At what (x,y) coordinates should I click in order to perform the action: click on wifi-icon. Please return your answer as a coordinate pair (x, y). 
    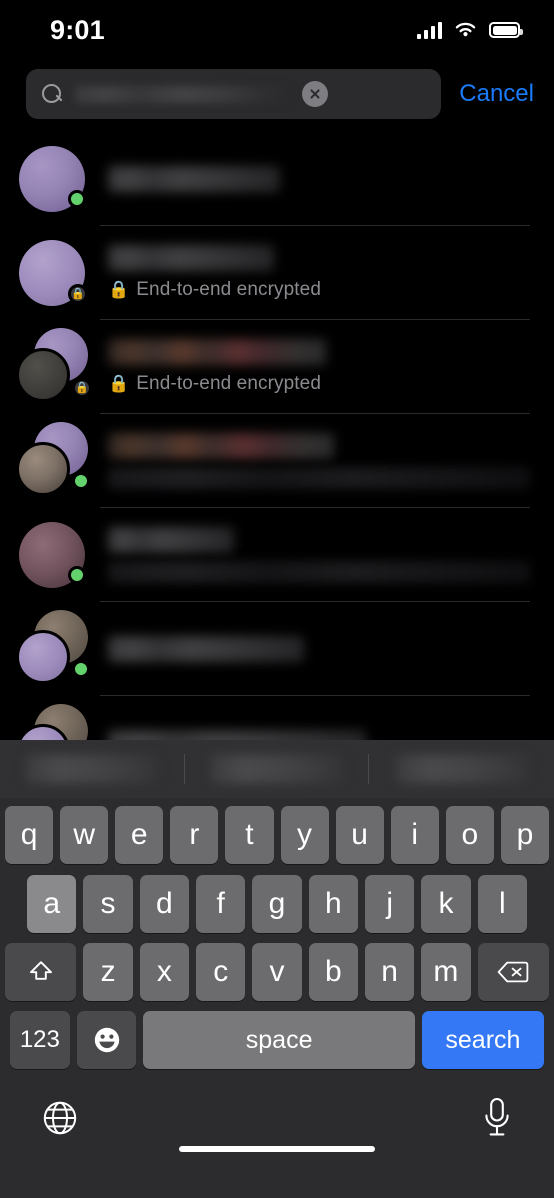
    Looking at the image, I should click on (465, 29).